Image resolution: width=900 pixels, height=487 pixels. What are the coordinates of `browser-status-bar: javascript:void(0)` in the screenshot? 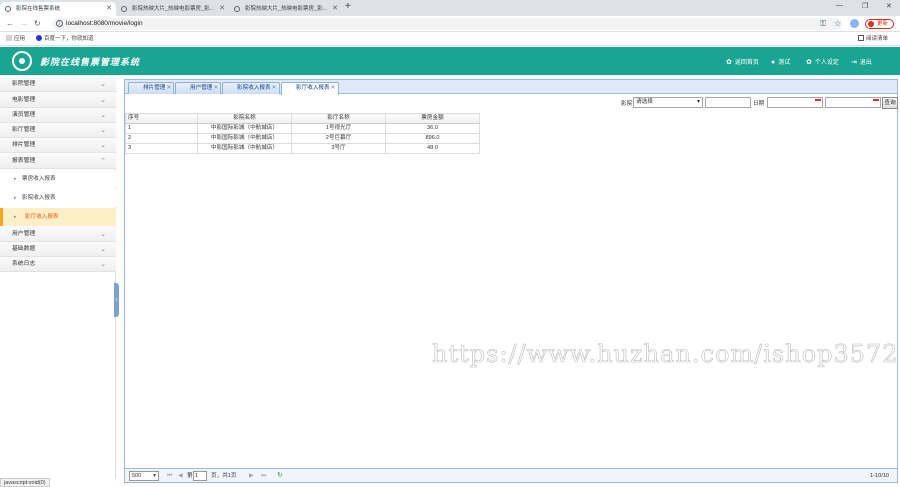 It's located at (25, 482).